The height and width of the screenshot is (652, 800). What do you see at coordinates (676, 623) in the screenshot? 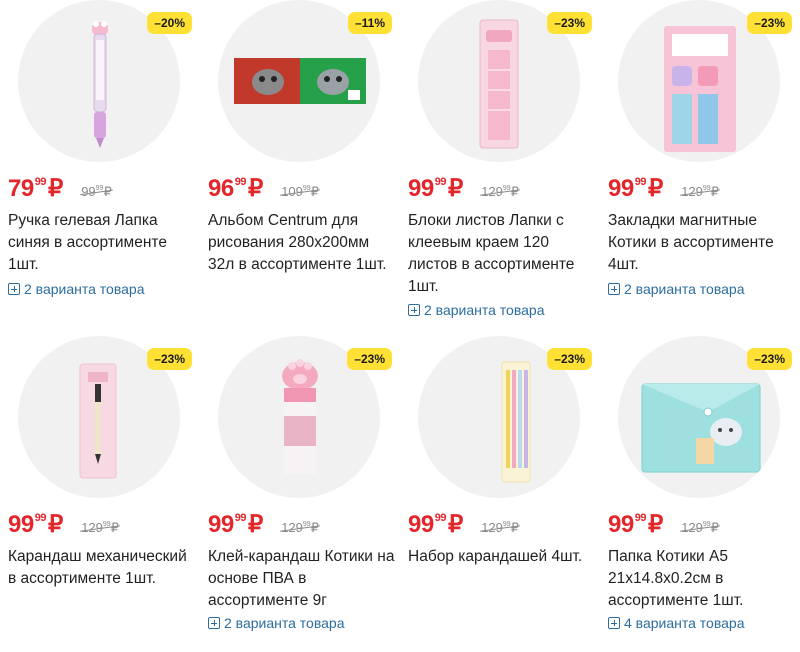
I see `variants-link: 4 варианта товара` at bounding box center [676, 623].